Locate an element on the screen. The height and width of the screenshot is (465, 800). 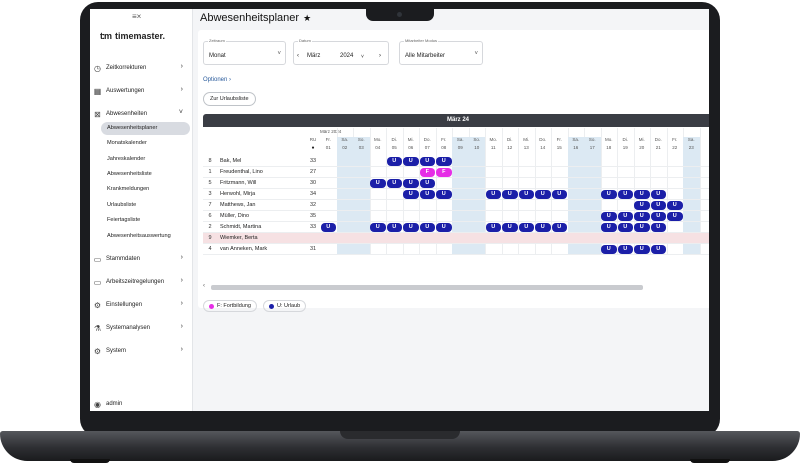
sidebar-subitem-monatskalender: Monatskalender is located at coordinates (145, 143).